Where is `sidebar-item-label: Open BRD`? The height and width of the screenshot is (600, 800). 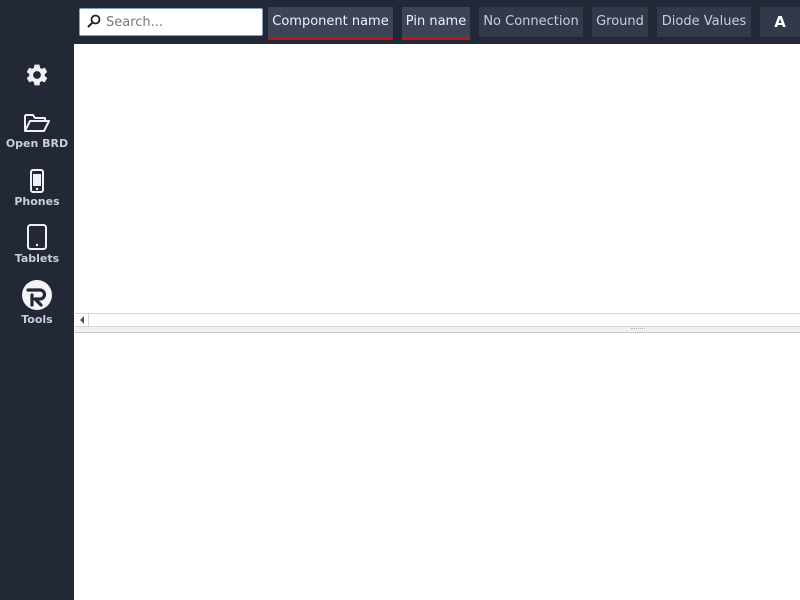
sidebar-item-label: Open BRD is located at coordinates (37, 143).